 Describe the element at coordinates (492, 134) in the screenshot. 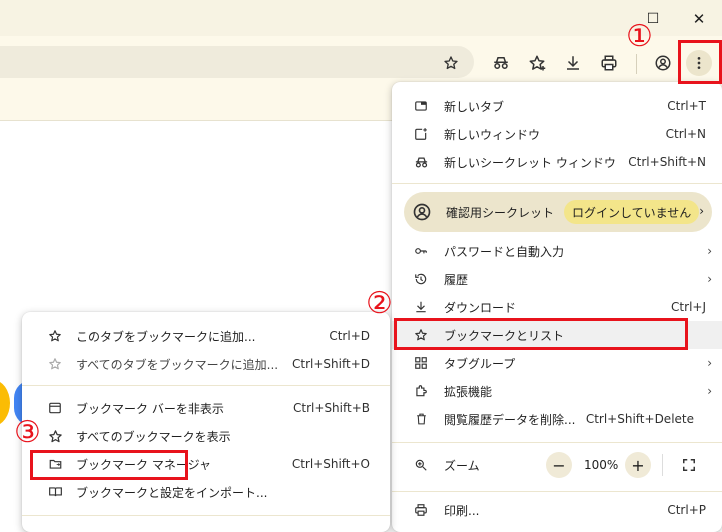

I see `menu-item-label: 新しいウィンドウ` at that location.